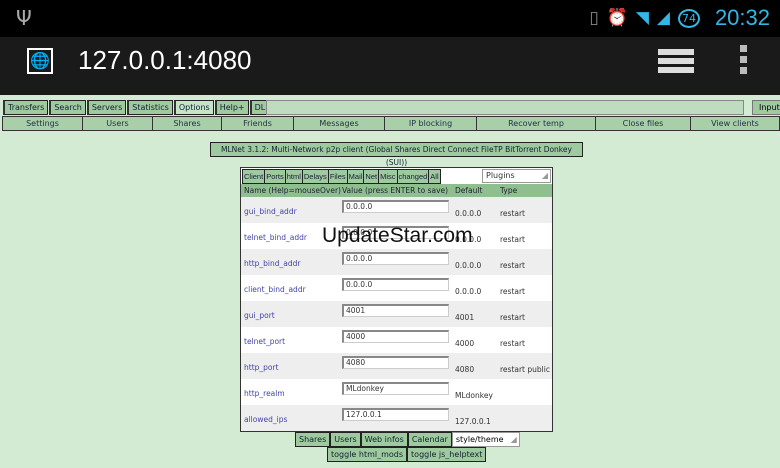 The width and height of the screenshot is (780, 468). I want to click on style-select-value: style/theme, so click(479, 439).